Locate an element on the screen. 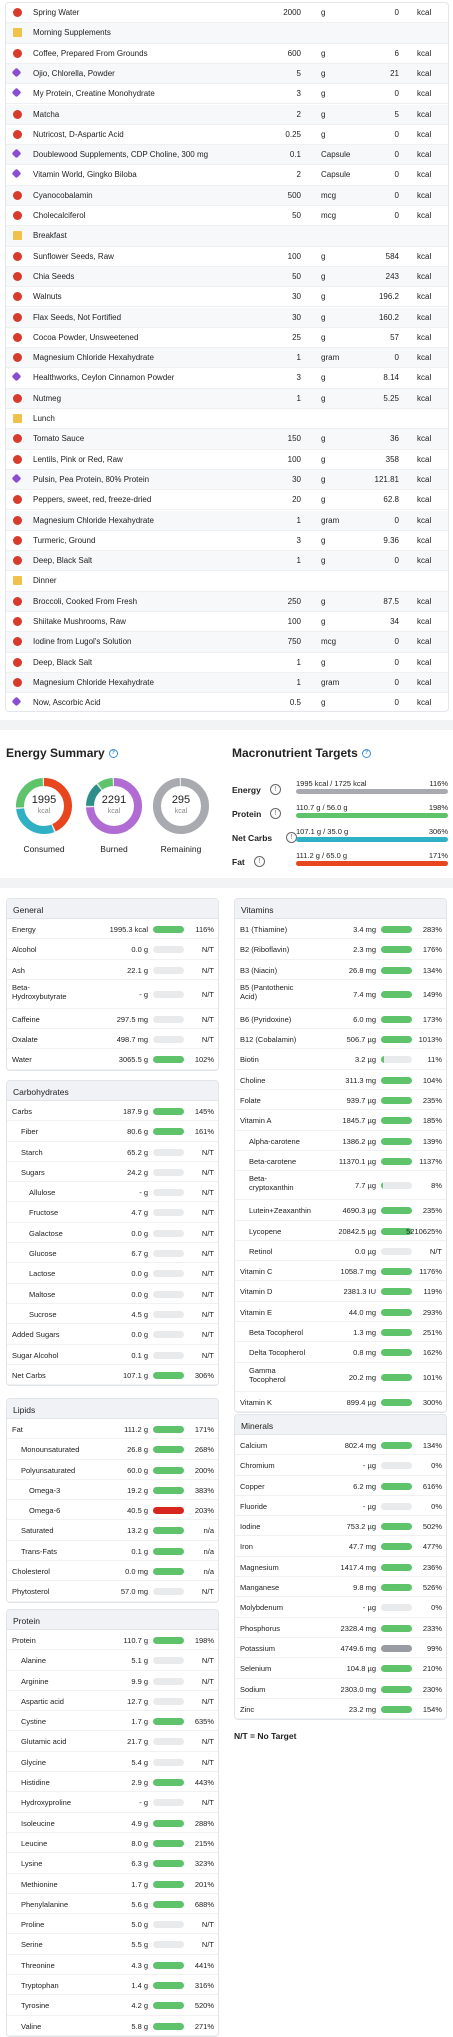 The width and height of the screenshot is (453, 2037). diary-row: Nutmeg 1 g 5.25 kcal is located at coordinates (227, 398).